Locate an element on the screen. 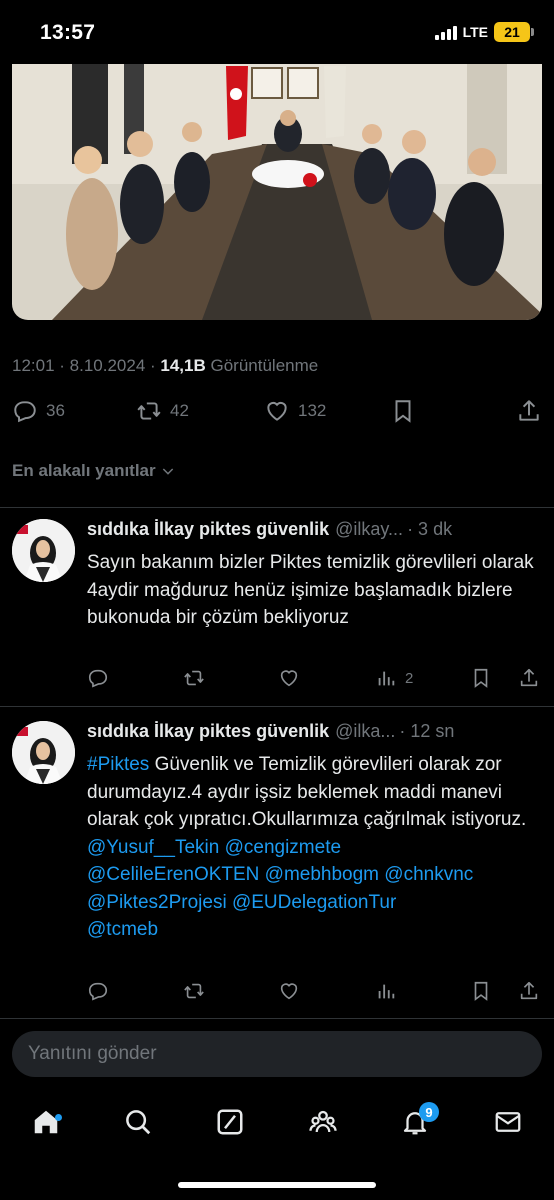 Image resolution: width=554 pixels, height=1200 pixels. mention-links: @Yusuf__Tekin @cengizmete is located at coordinates (214, 847).